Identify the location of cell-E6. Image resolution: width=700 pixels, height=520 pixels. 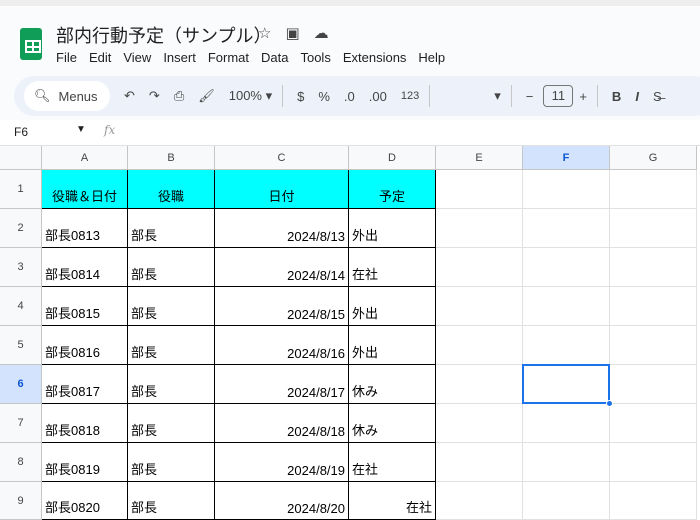
(479, 384).